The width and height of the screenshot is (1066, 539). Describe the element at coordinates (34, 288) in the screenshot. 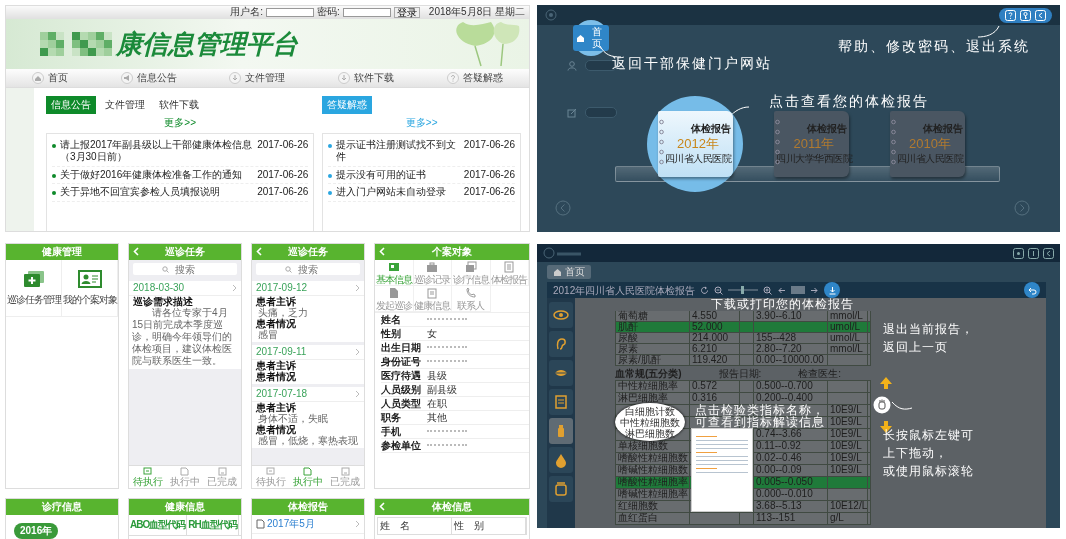

I see `menu-tile: 巡诊任务管理` at that location.